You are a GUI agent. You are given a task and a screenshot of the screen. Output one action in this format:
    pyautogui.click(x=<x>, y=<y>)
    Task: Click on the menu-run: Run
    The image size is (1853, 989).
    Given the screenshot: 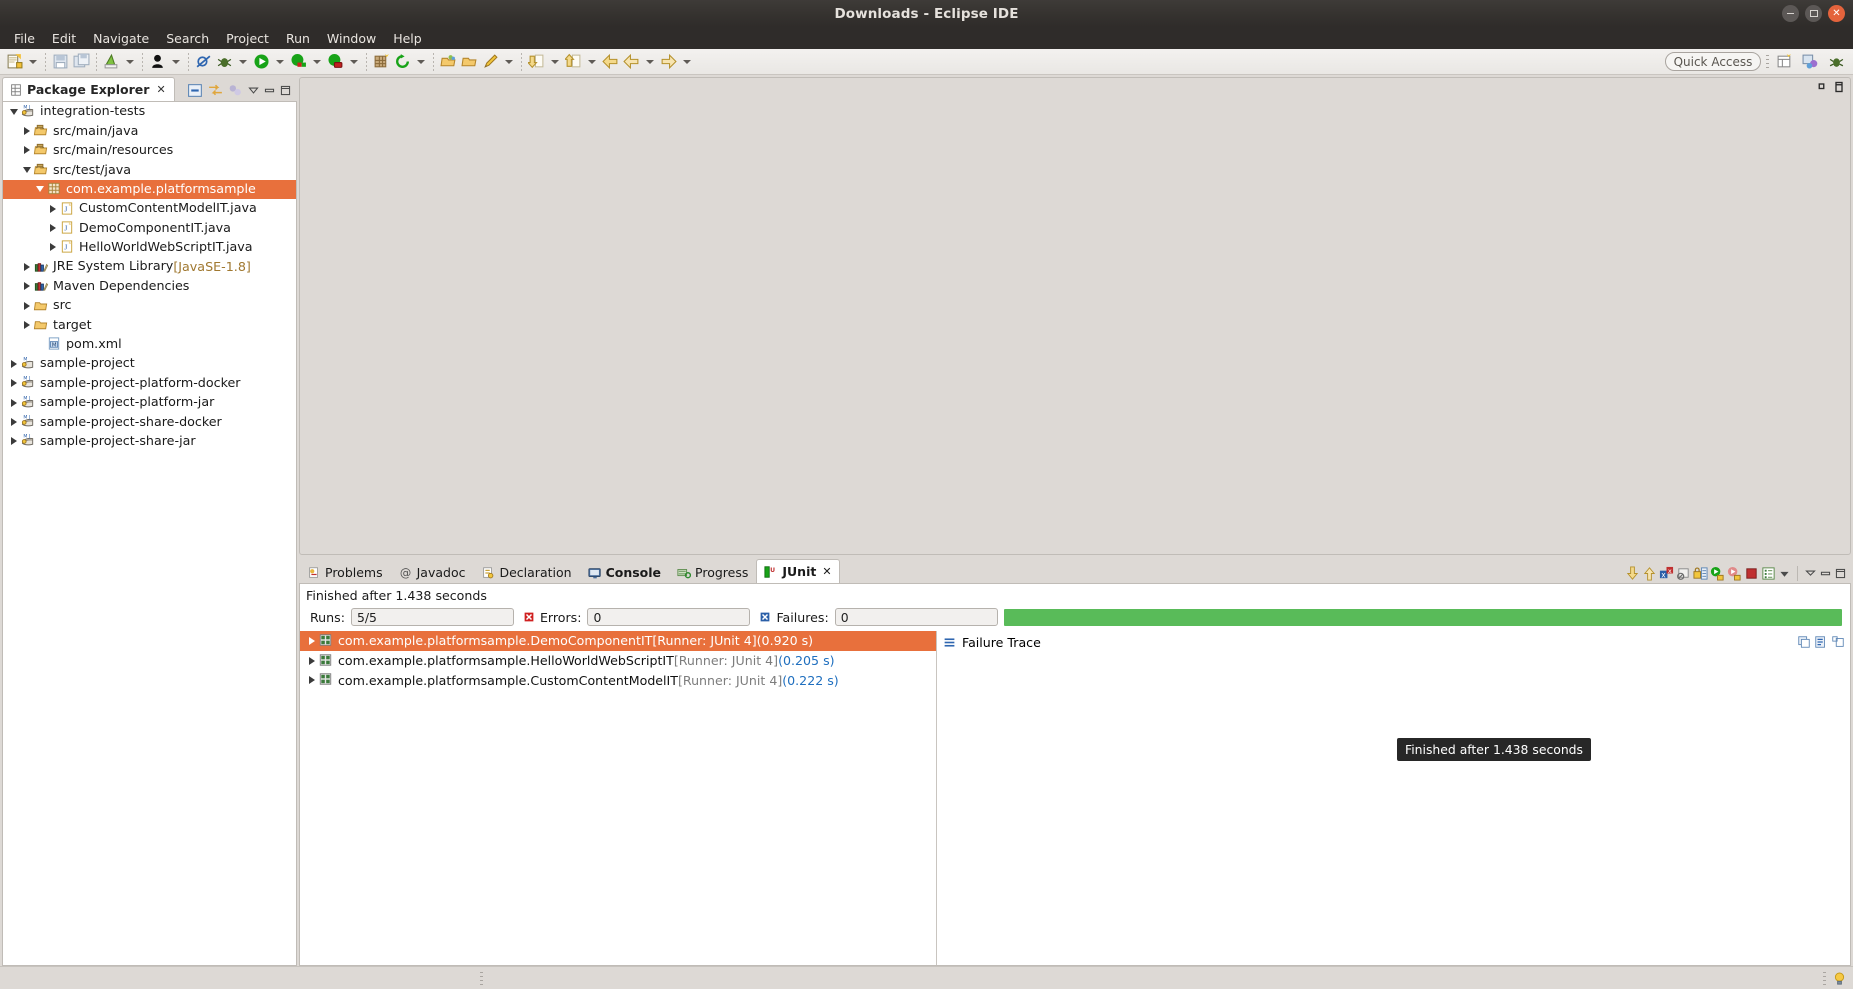 What is the action you would take?
    pyautogui.click(x=298, y=38)
    